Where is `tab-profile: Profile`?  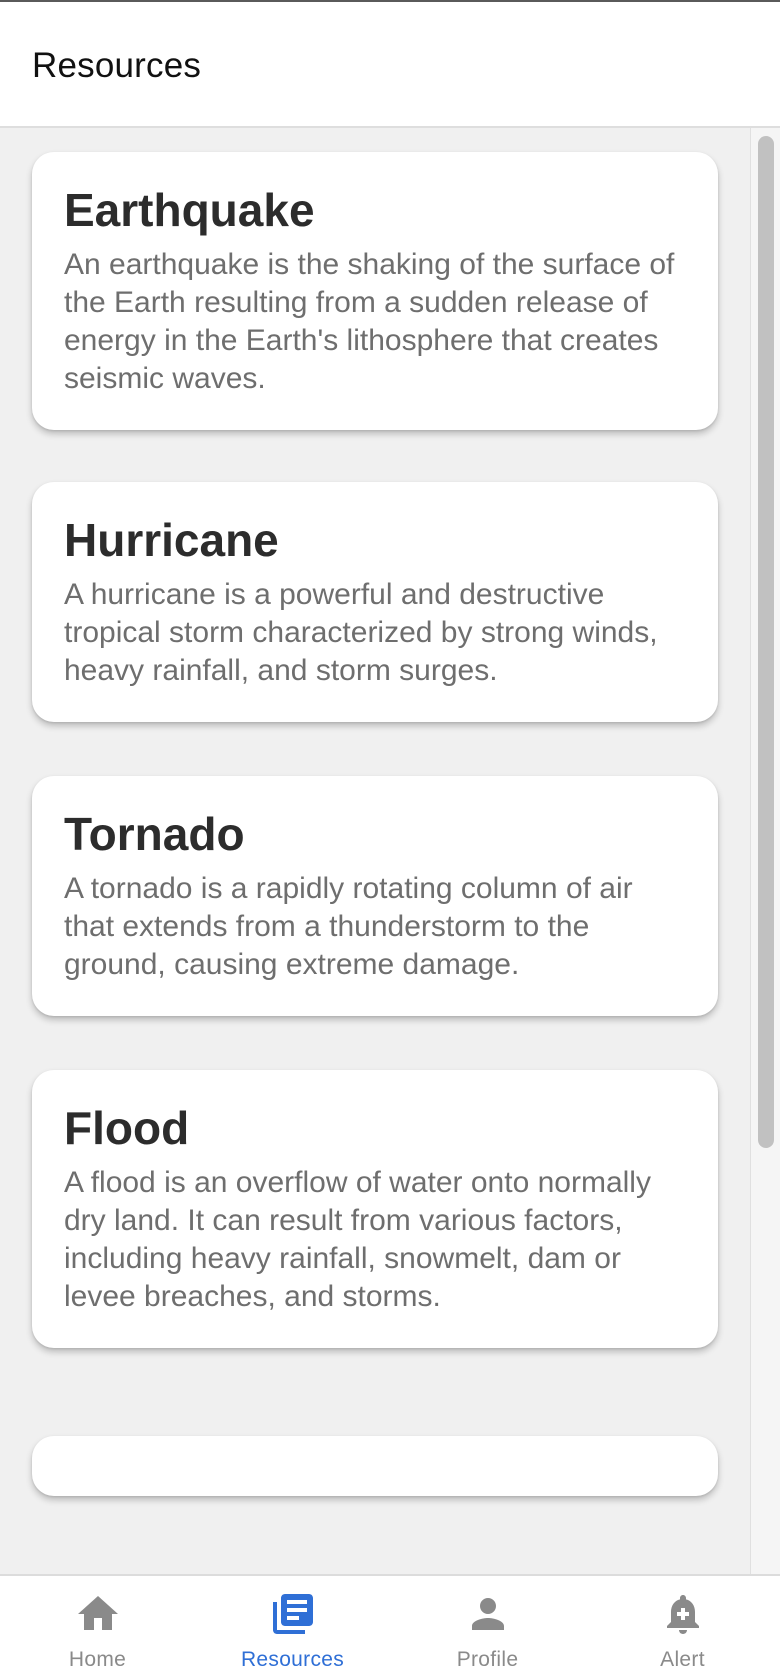
tab-profile: Profile is located at coordinates (487, 1624).